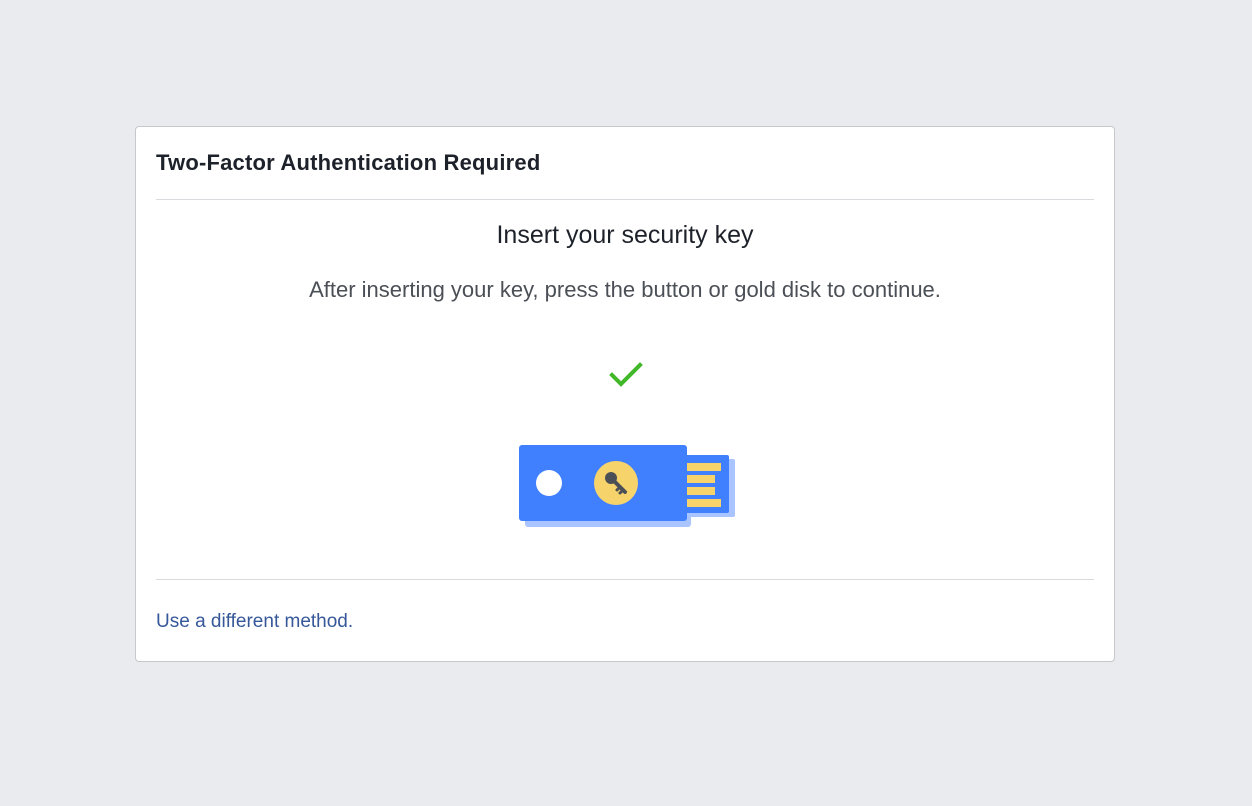 The height and width of the screenshot is (806, 1252). I want to click on dialog-title: Two-Factor Authentication Required, so click(348, 162).